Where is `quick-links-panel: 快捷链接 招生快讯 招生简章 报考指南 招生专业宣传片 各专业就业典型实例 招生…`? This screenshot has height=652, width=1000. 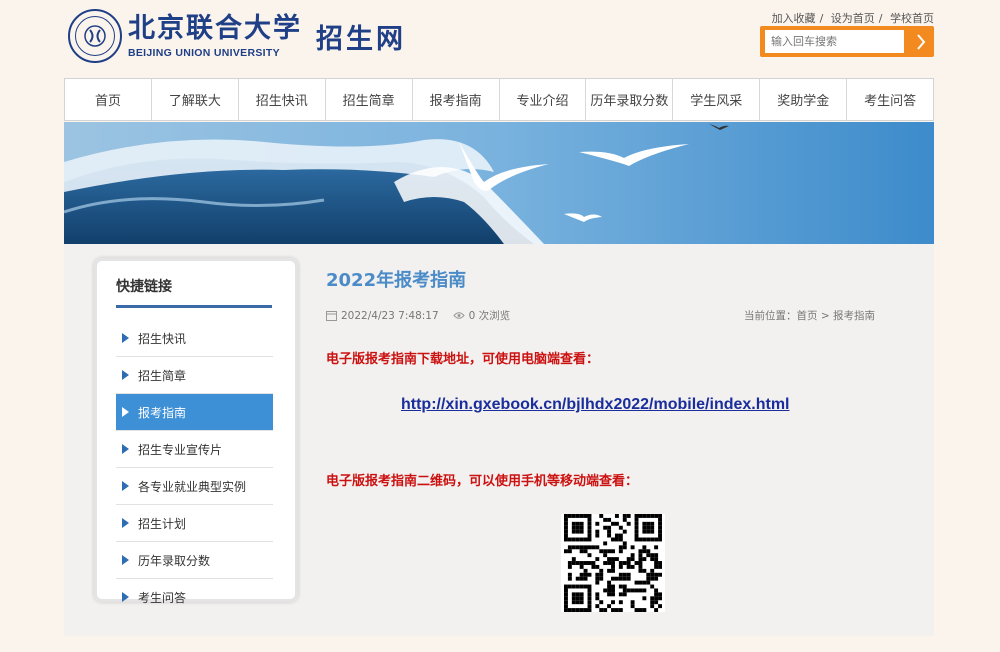
quick-links-panel: 快捷链接 招生快讯 招生简章 报考指南 招生专业宣传片 各专业就业典型实例 招生… is located at coordinates (196, 431).